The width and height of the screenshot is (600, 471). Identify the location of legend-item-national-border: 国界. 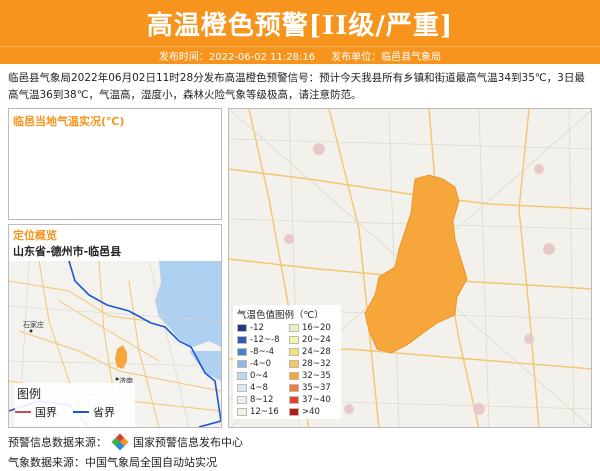
(36, 412).